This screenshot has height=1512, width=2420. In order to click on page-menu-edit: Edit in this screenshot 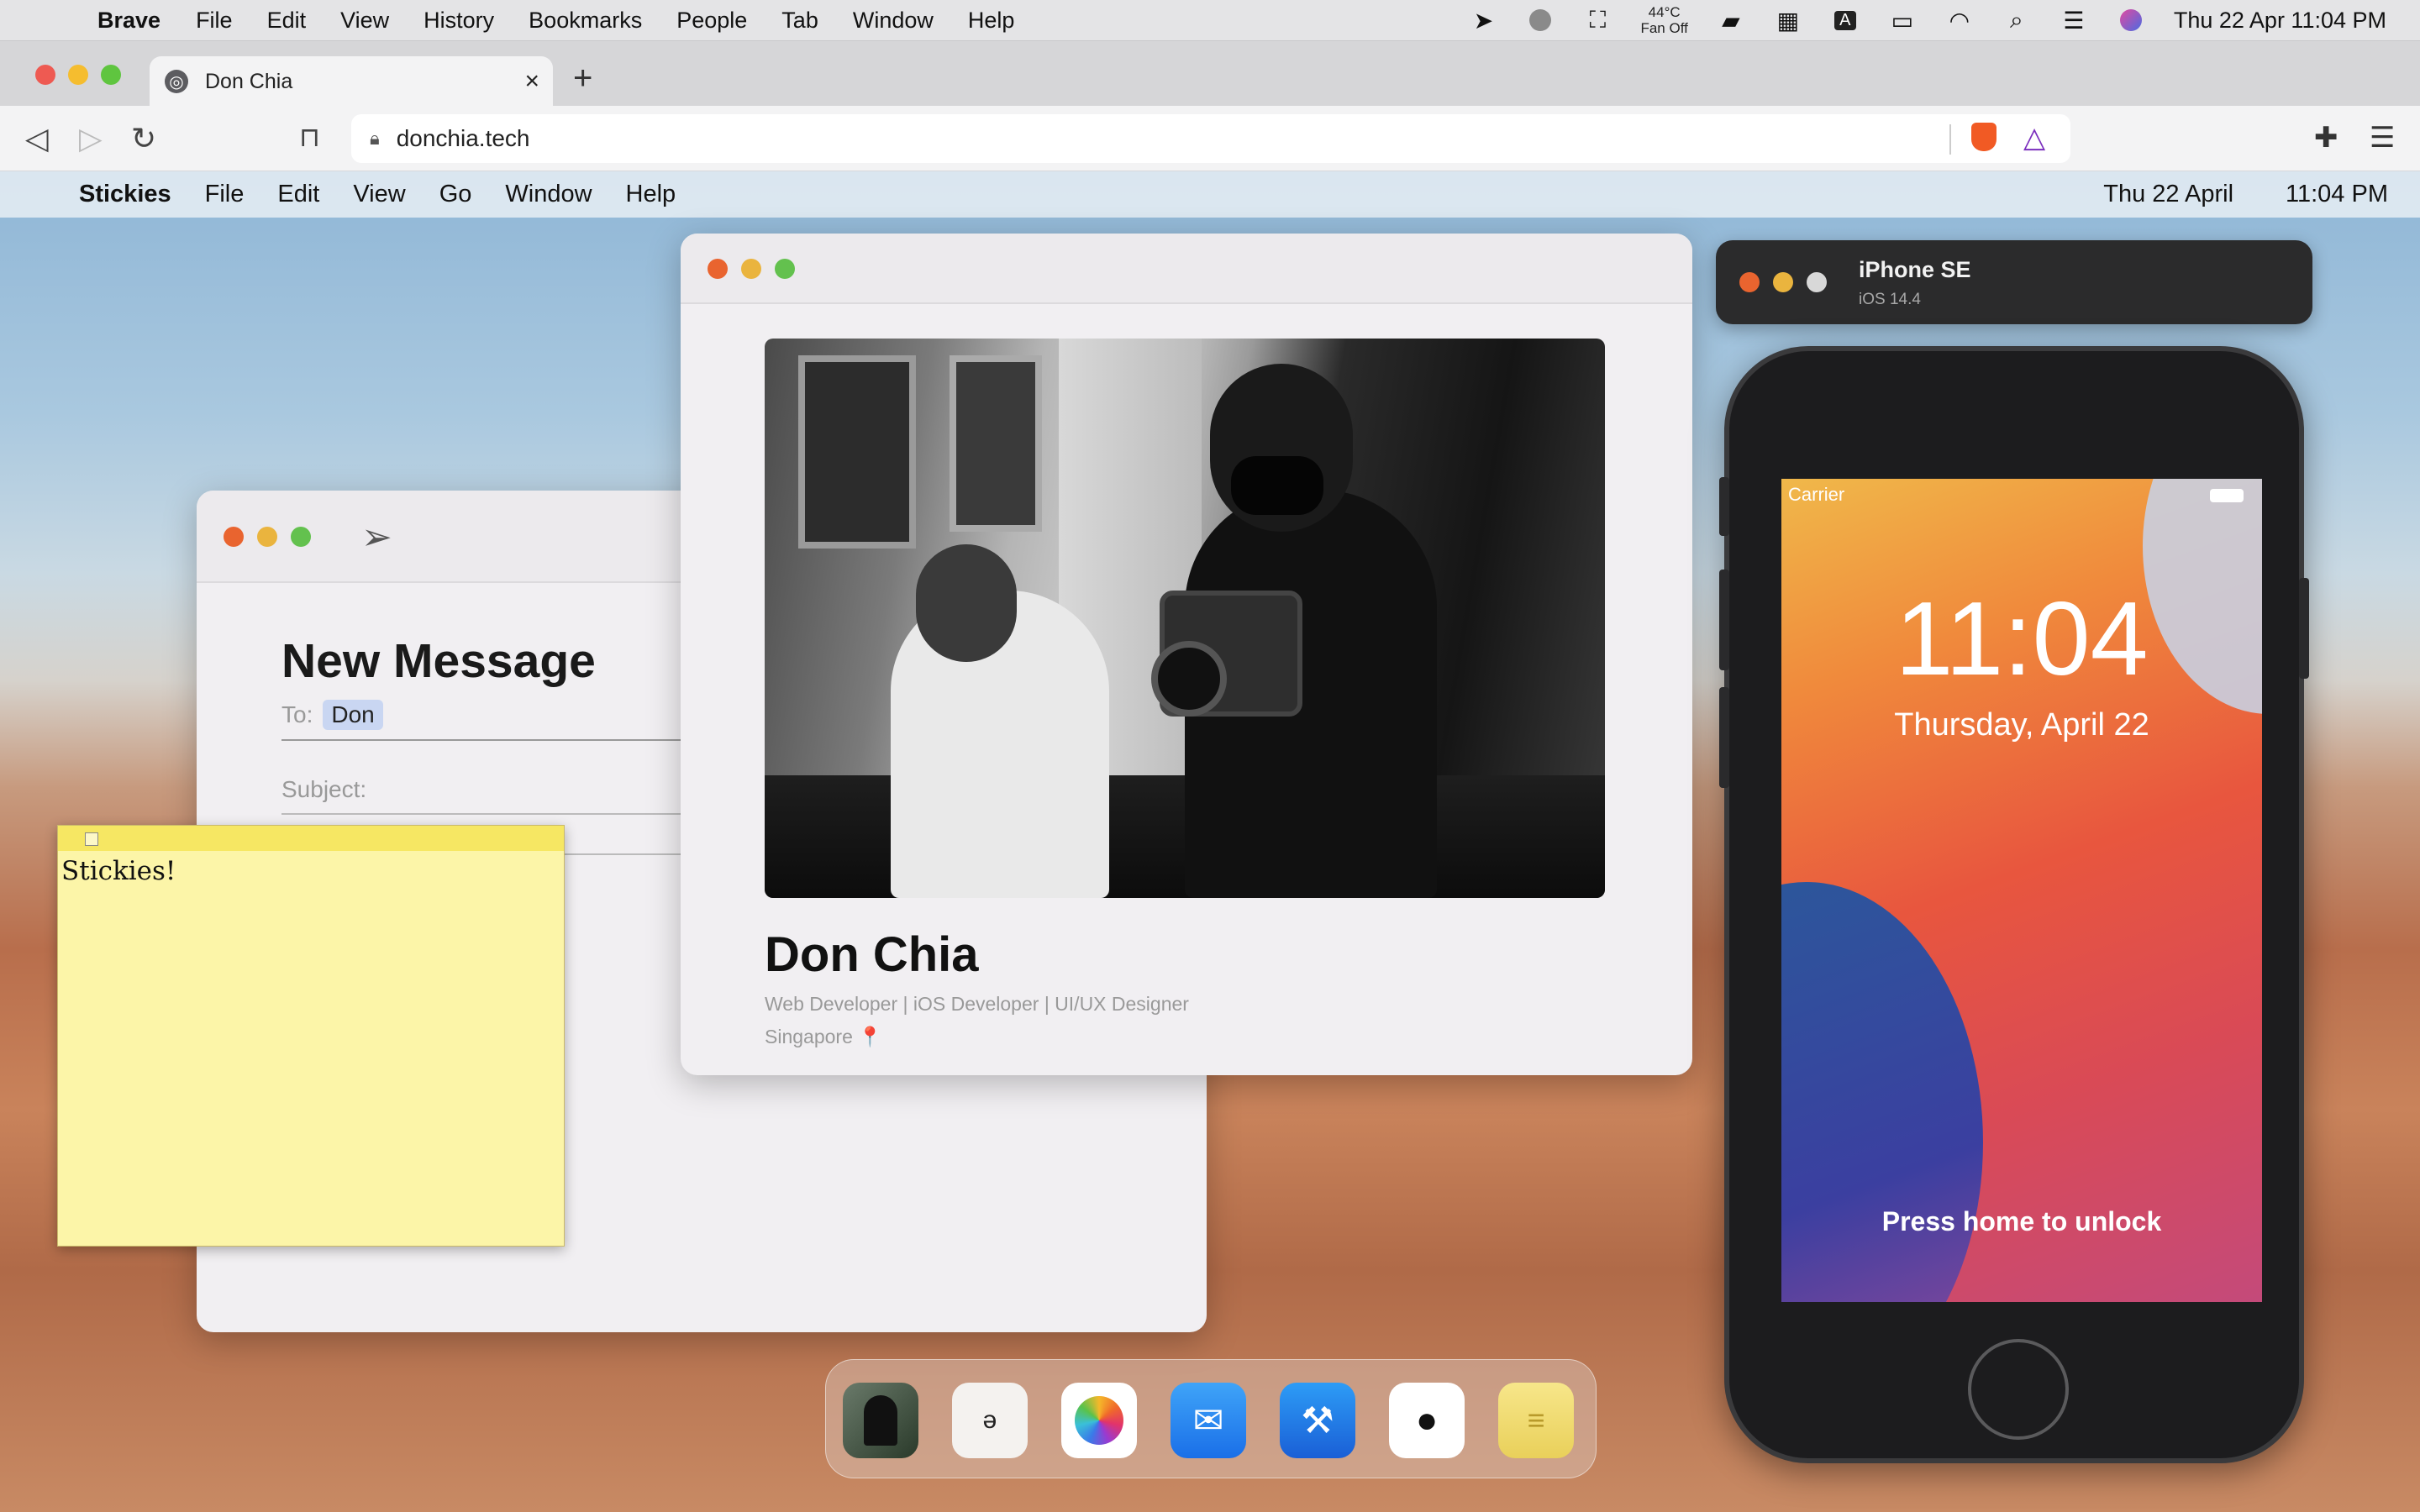, I will do `click(298, 194)`.